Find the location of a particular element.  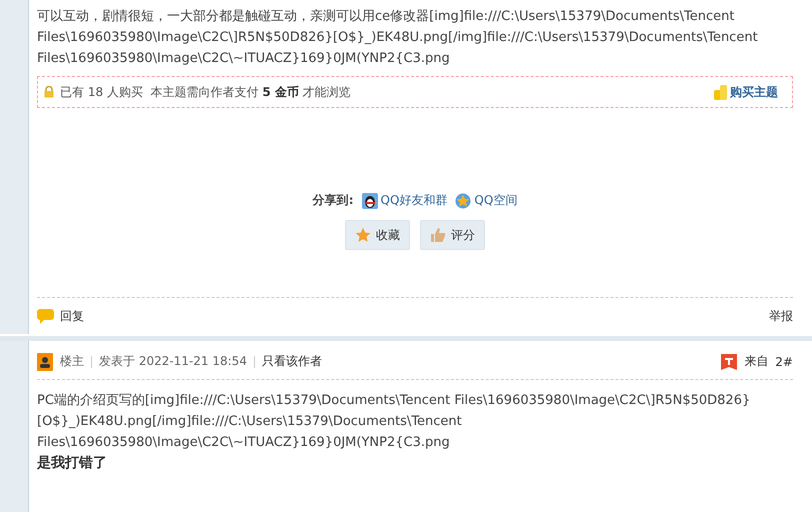

author-label: 楼主 is located at coordinates (72, 361).